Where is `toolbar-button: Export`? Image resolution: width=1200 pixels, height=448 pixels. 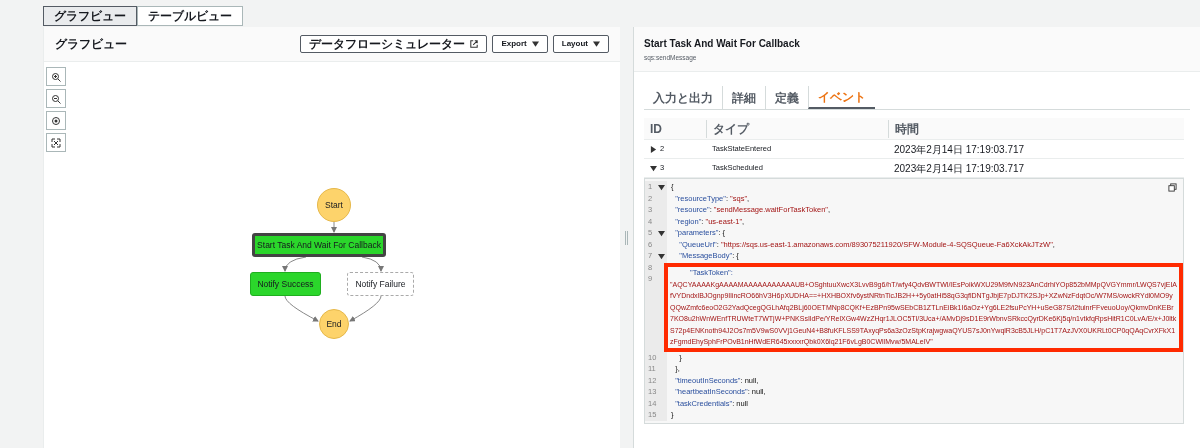
toolbar-button: Export is located at coordinates (520, 44).